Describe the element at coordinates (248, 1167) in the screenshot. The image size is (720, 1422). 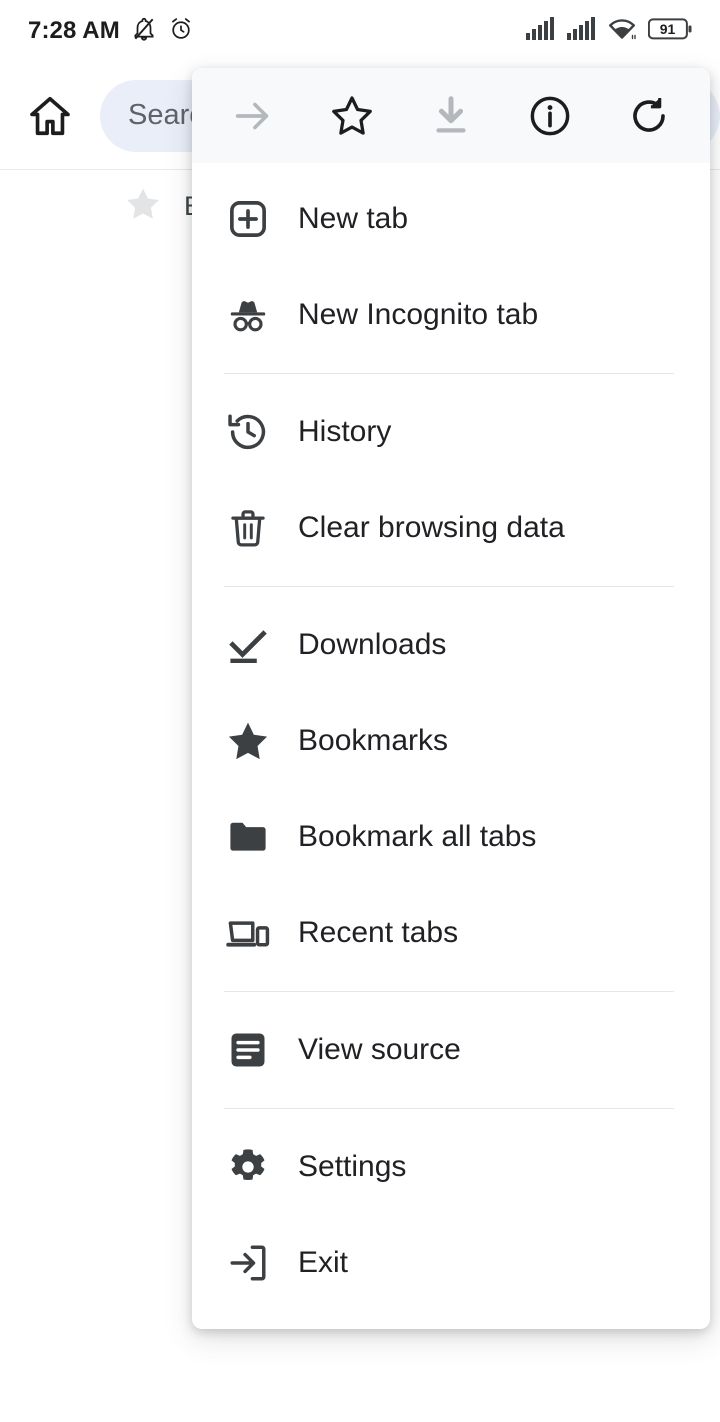
I see `gear-icon` at that location.